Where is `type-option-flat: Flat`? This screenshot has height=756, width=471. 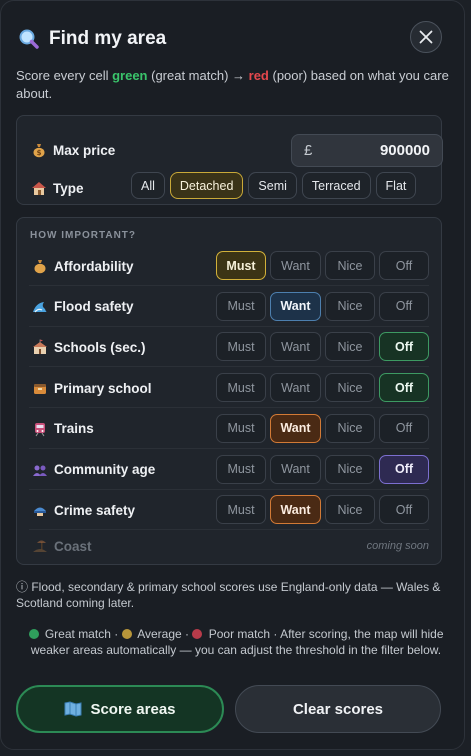 type-option-flat: Flat is located at coordinates (396, 185).